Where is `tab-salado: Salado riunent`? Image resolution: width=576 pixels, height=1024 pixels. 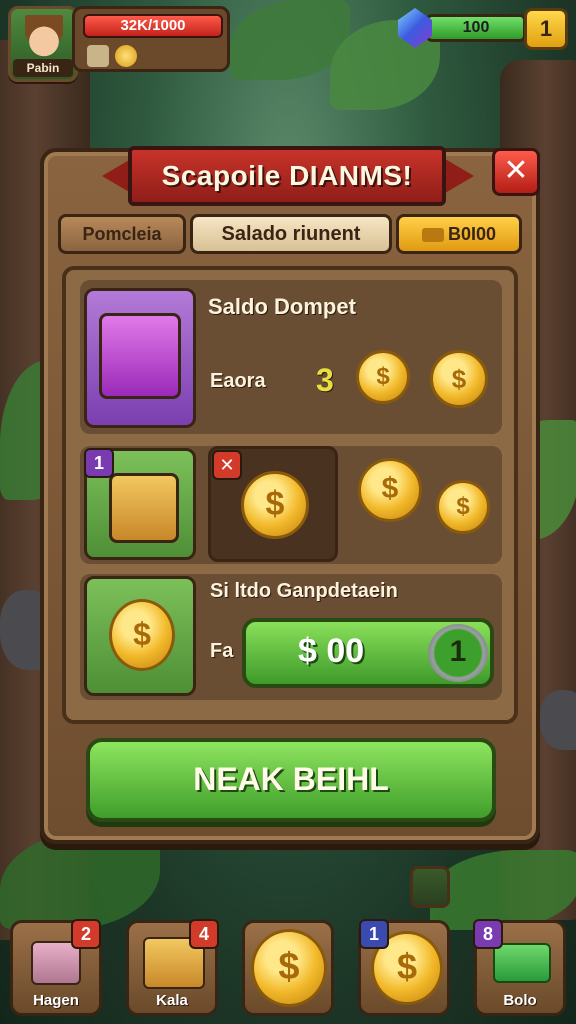 tab-salado: Salado riunent is located at coordinates (291, 234).